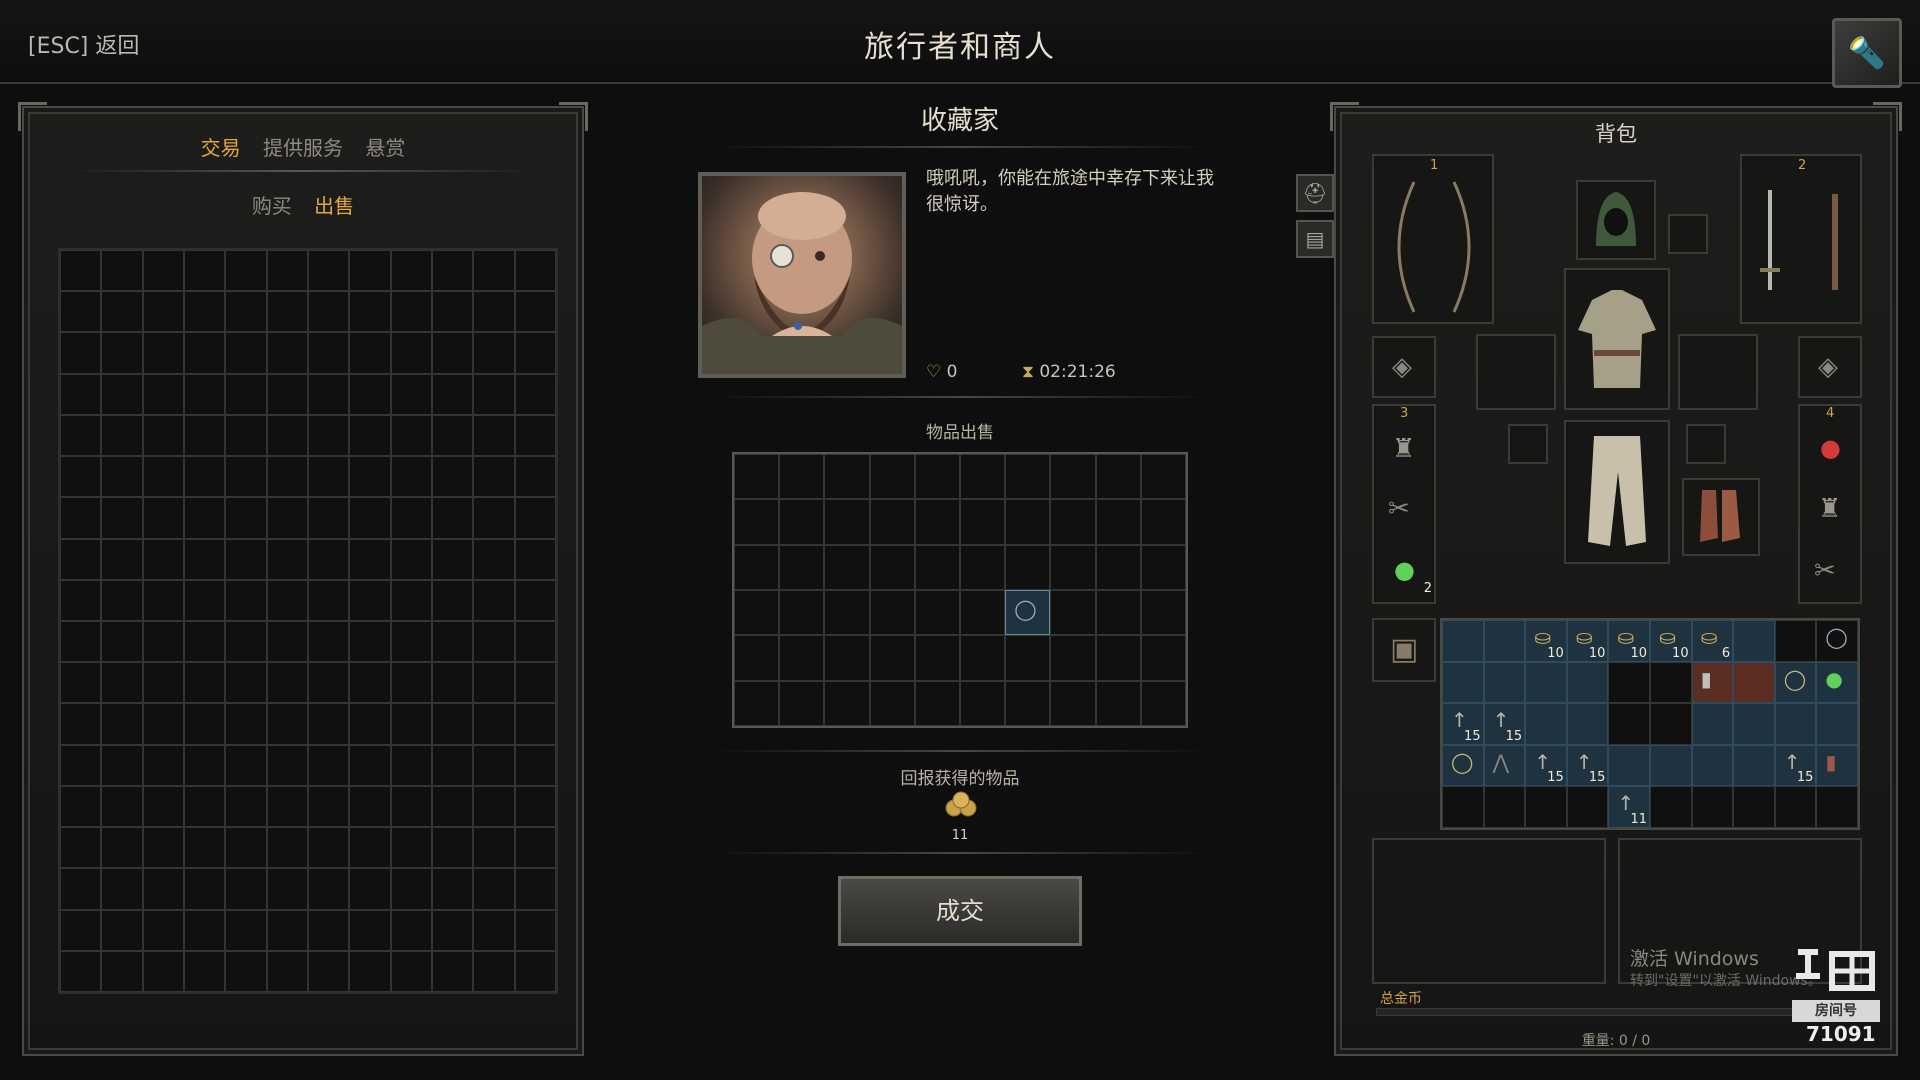 The height and width of the screenshot is (1080, 1920). Describe the element at coordinates (1617, 492) in the screenshot. I see `legs-slot` at that location.